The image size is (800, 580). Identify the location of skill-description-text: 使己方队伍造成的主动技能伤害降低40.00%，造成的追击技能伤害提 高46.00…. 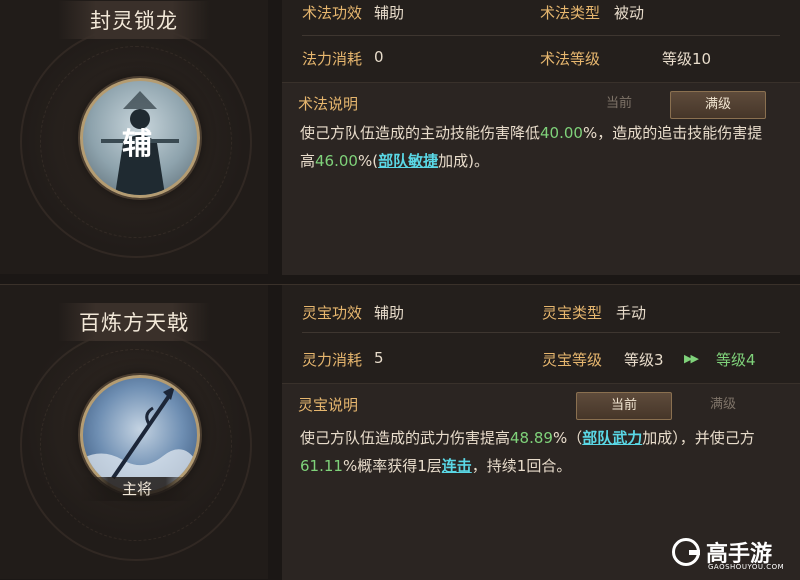
(540, 147).